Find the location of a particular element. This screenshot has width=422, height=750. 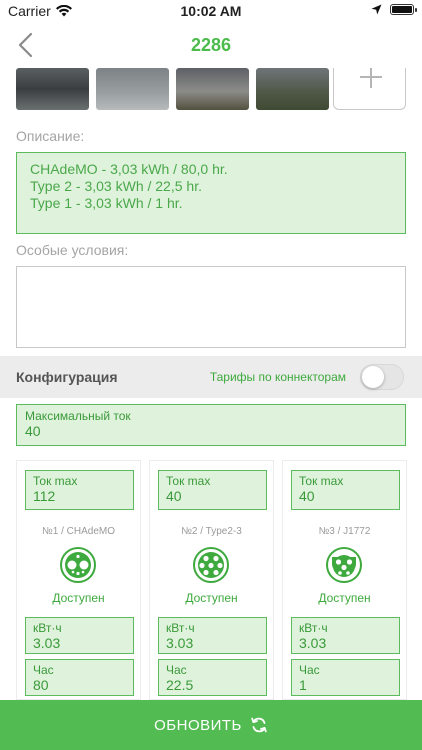

max-current-value: 40 is located at coordinates (33, 431).